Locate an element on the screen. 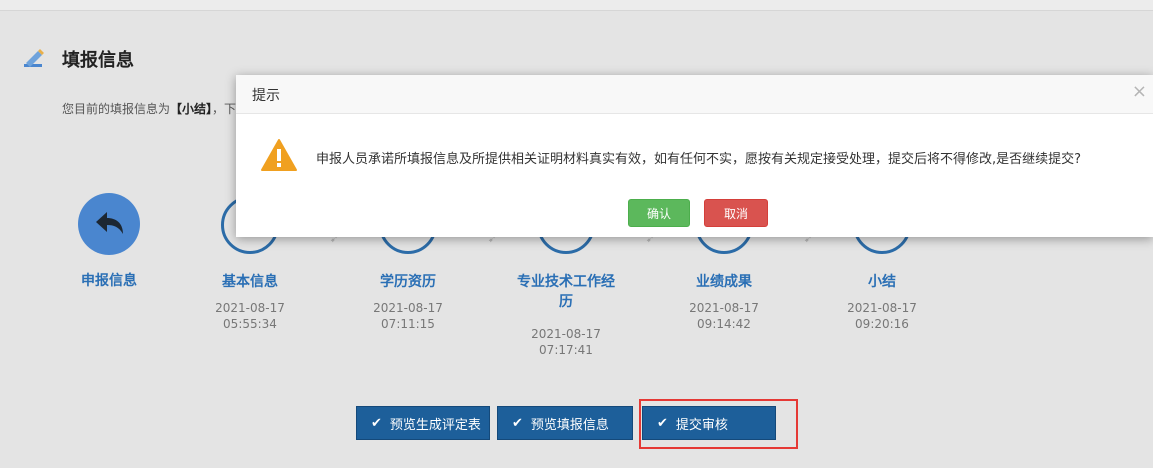 The height and width of the screenshot is (468, 1153). cancel-button: 取消 is located at coordinates (736, 213).